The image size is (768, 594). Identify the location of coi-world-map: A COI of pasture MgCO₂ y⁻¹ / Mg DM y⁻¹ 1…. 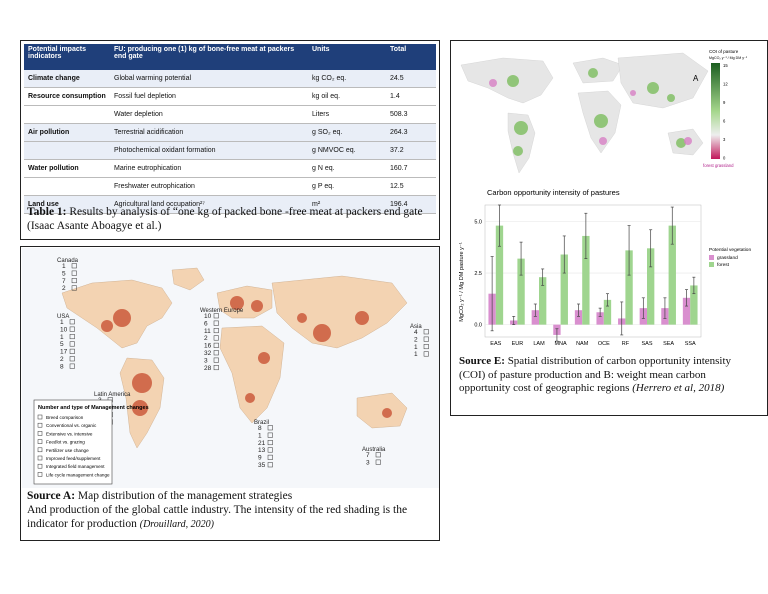
(604, 111).